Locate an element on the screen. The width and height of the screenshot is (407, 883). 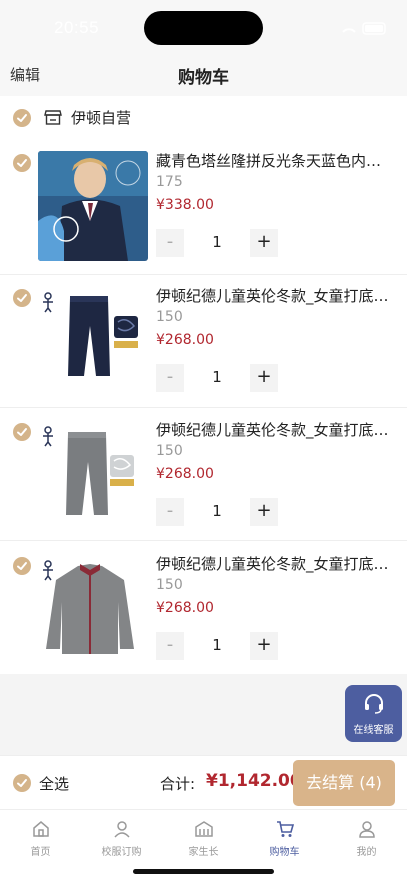
online-service-button: 在线客服 is located at coordinates (373, 713).